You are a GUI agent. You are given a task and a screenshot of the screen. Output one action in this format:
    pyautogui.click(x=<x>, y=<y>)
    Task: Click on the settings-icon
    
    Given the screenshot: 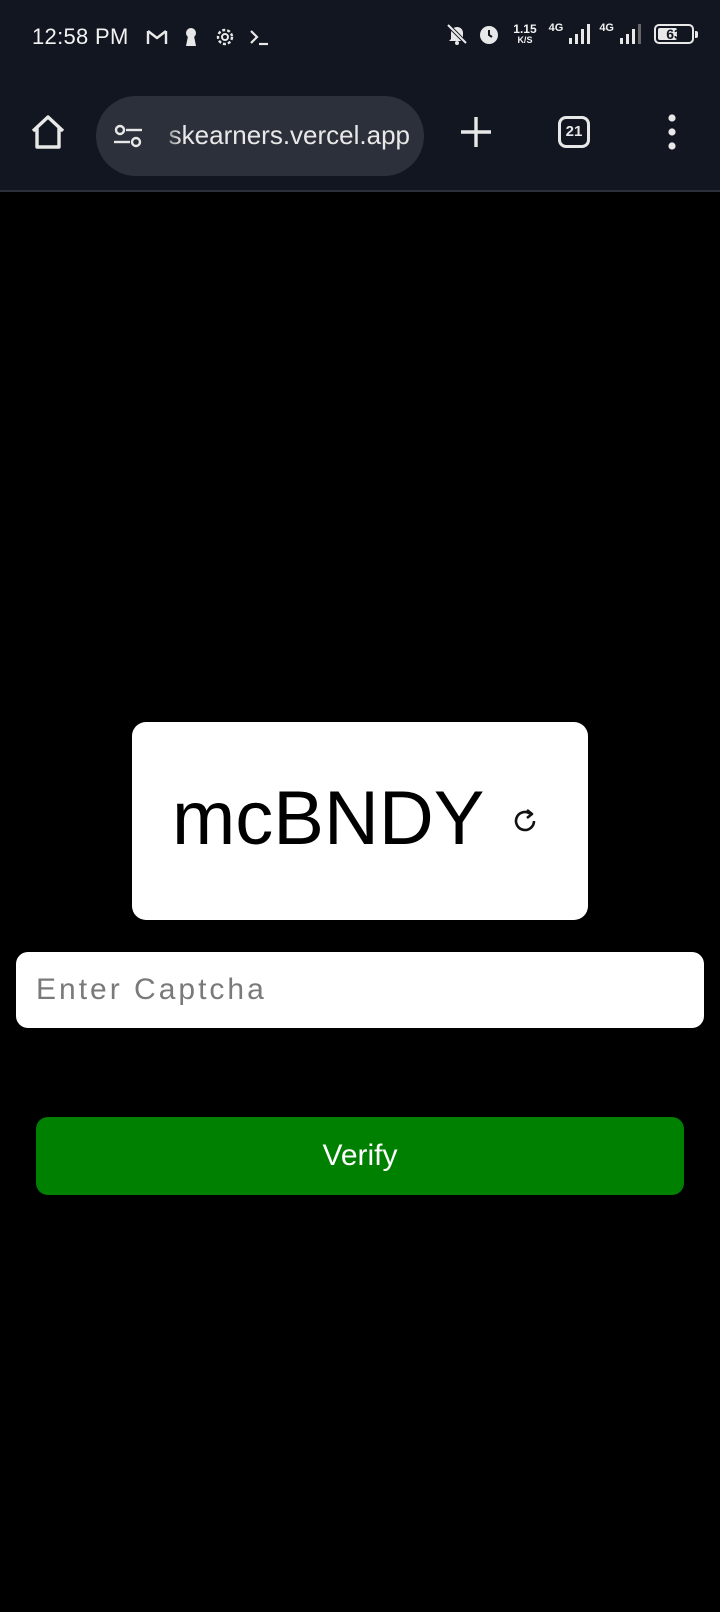 What is the action you would take?
    pyautogui.click(x=225, y=37)
    